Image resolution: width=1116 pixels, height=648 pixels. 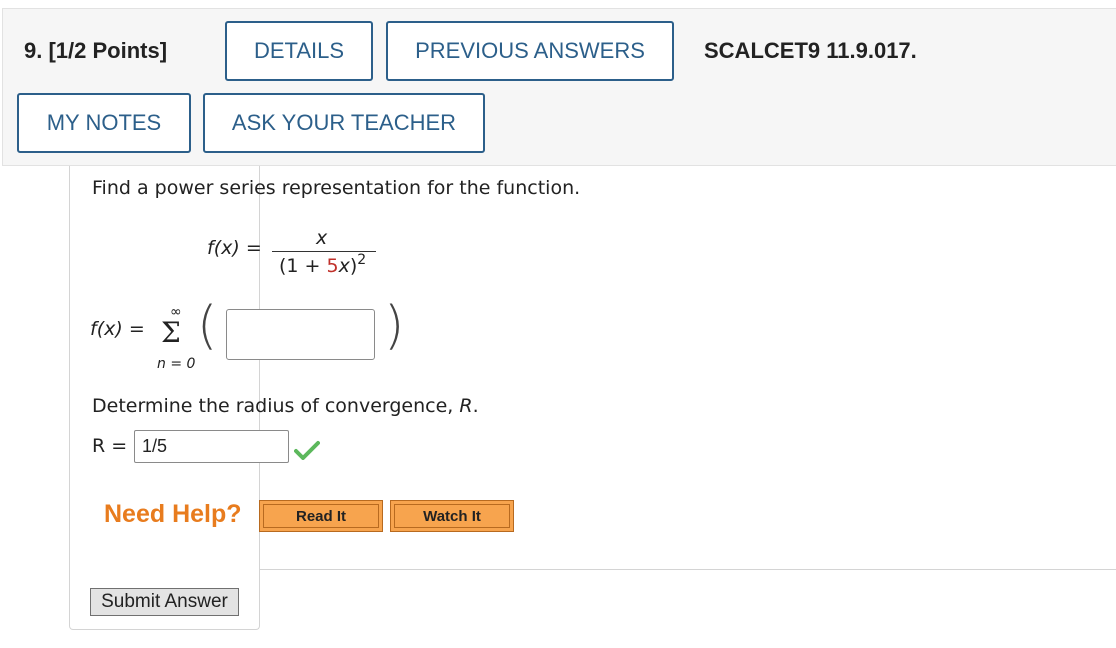 I want to click on watch-it-button: Watch It, so click(x=452, y=516).